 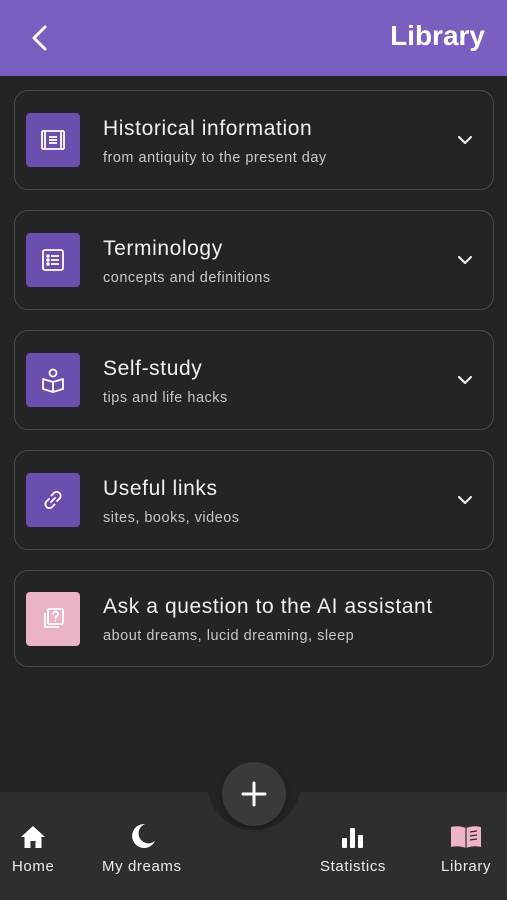 I want to click on card-subtitle: tips and life hacks, so click(x=165, y=398).